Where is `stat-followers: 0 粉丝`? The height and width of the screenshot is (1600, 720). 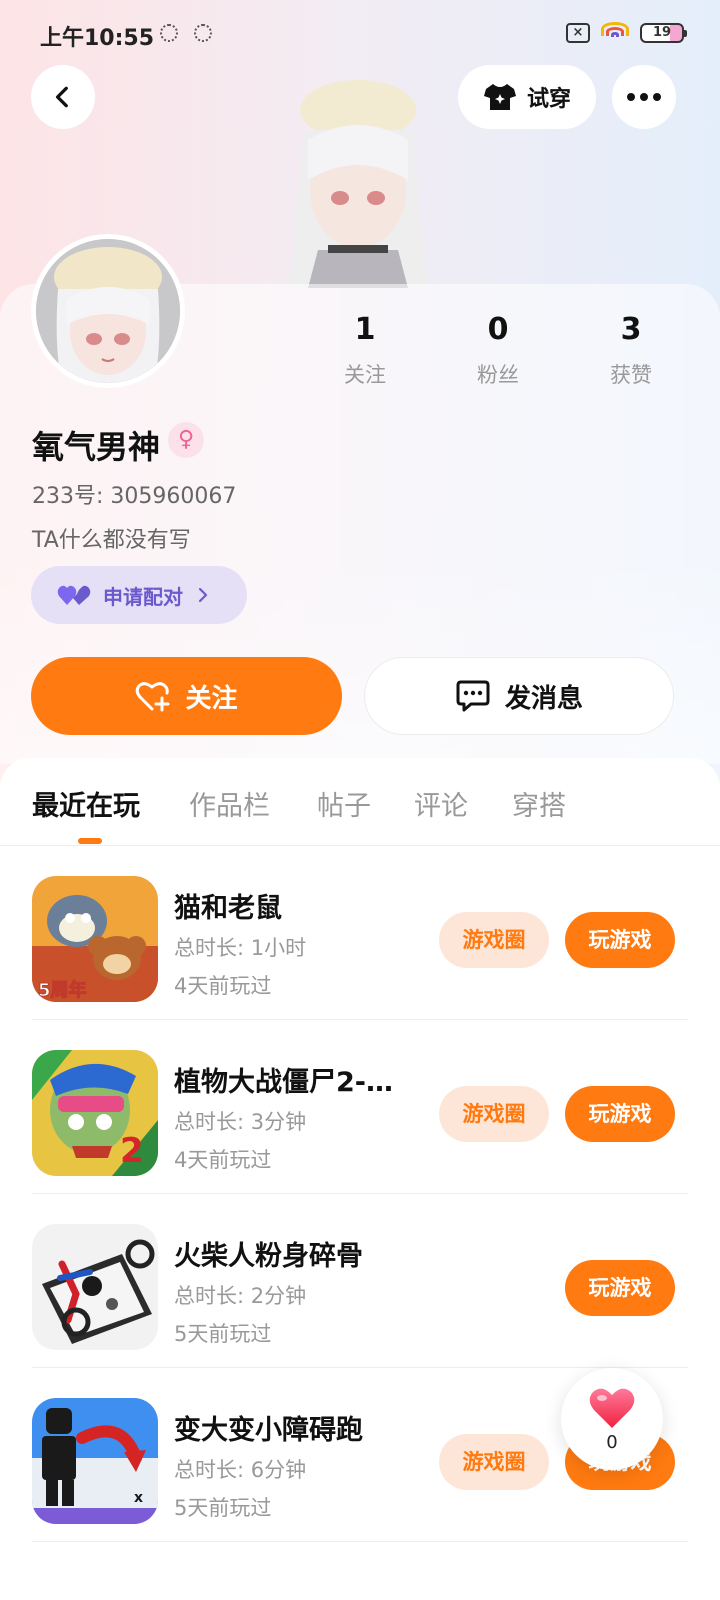
stat-followers: 0 粉丝 is located at coordinates (498, 350).